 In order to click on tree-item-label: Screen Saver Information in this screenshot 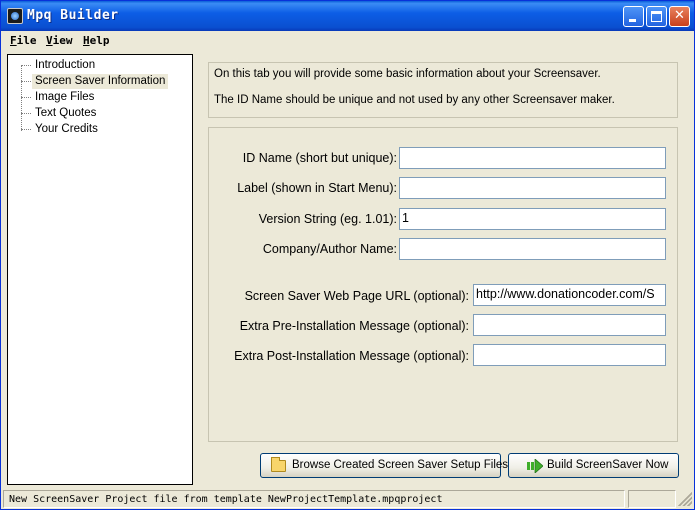, I will do `click(100, 81)`.